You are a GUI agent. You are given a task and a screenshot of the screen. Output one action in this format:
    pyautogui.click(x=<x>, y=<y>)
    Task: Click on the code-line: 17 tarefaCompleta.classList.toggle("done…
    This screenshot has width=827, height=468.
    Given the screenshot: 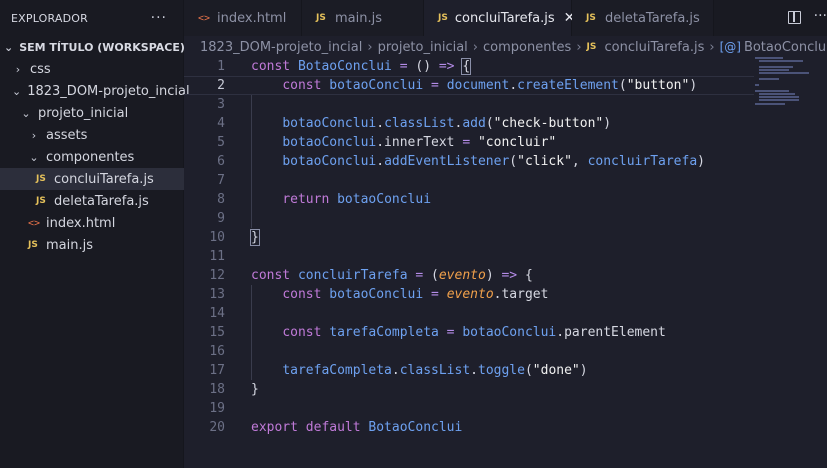 What is the action you would take?
    pyautogui.click(x=469, y=370)
    